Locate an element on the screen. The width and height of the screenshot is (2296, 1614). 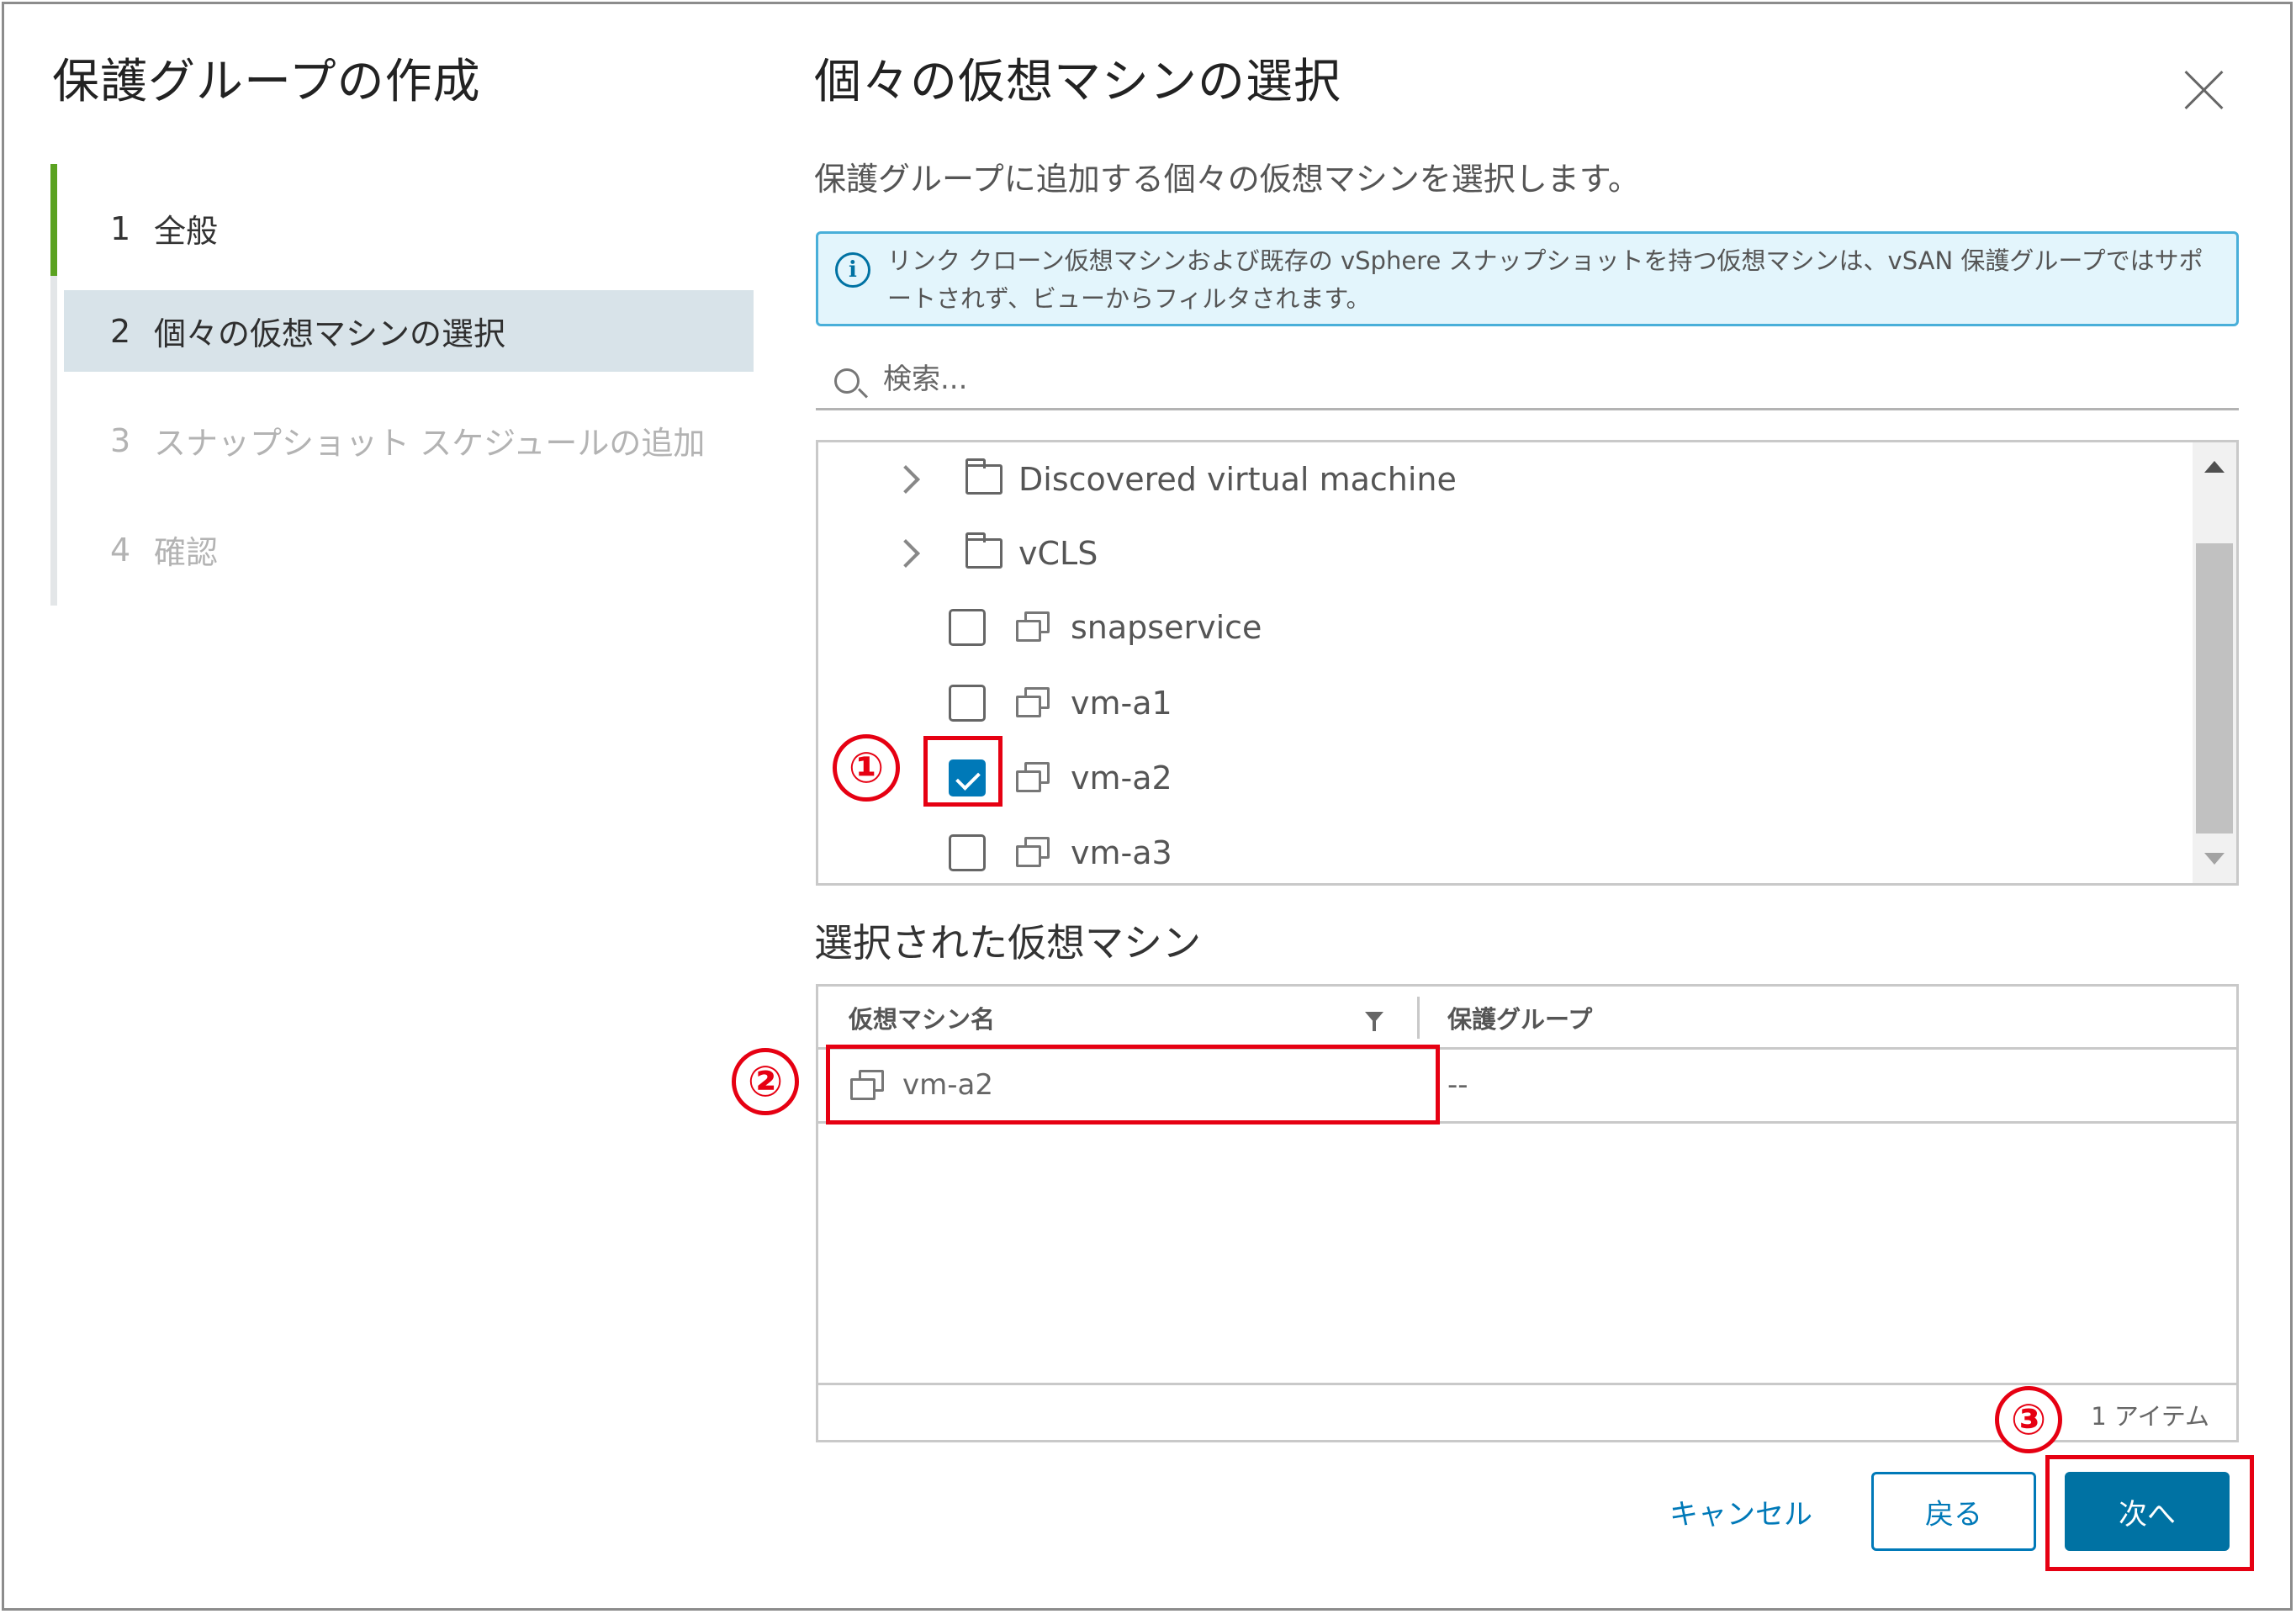
step-number: 3 is located at coordinates (120, 440).